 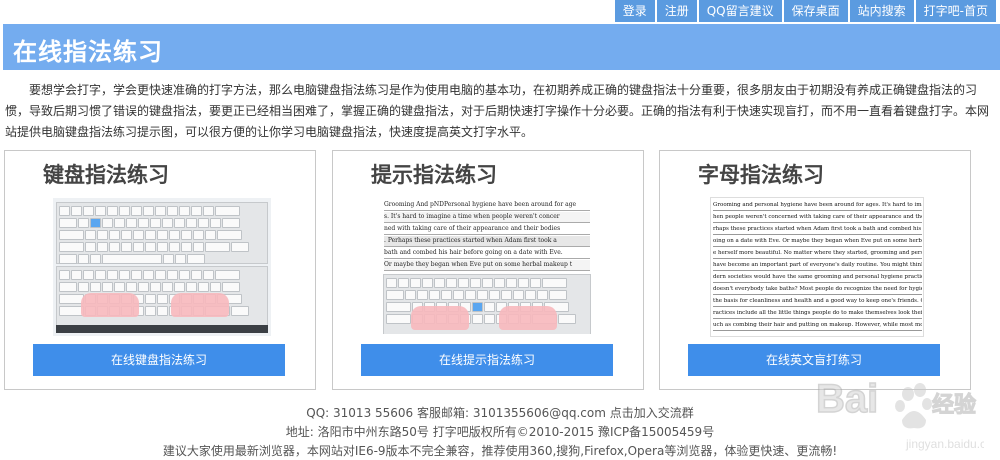 What do you see at coordinates (676, 11) in the screenshot?
I see `nav-register-link: 注册` at bounding box center [676, 11].